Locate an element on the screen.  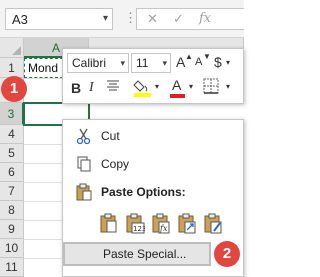
font-name-value: Calibri is located at coordinates (89, 63).